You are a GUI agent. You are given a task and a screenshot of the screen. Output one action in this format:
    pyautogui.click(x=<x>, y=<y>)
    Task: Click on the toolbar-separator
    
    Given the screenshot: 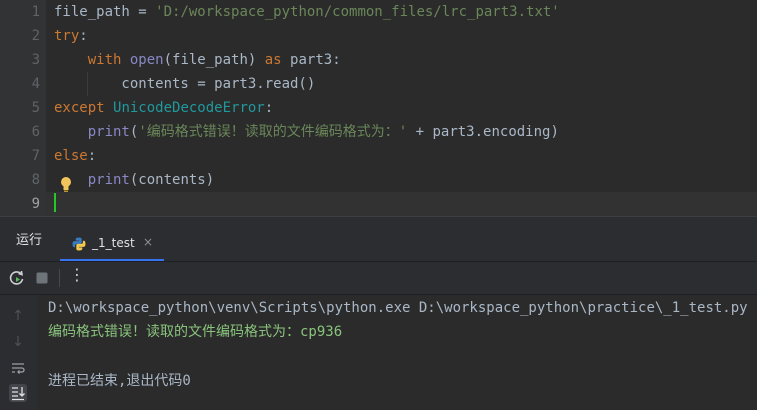 What is the action you would take?
    pyautogui.click(x=59, y=278)
    